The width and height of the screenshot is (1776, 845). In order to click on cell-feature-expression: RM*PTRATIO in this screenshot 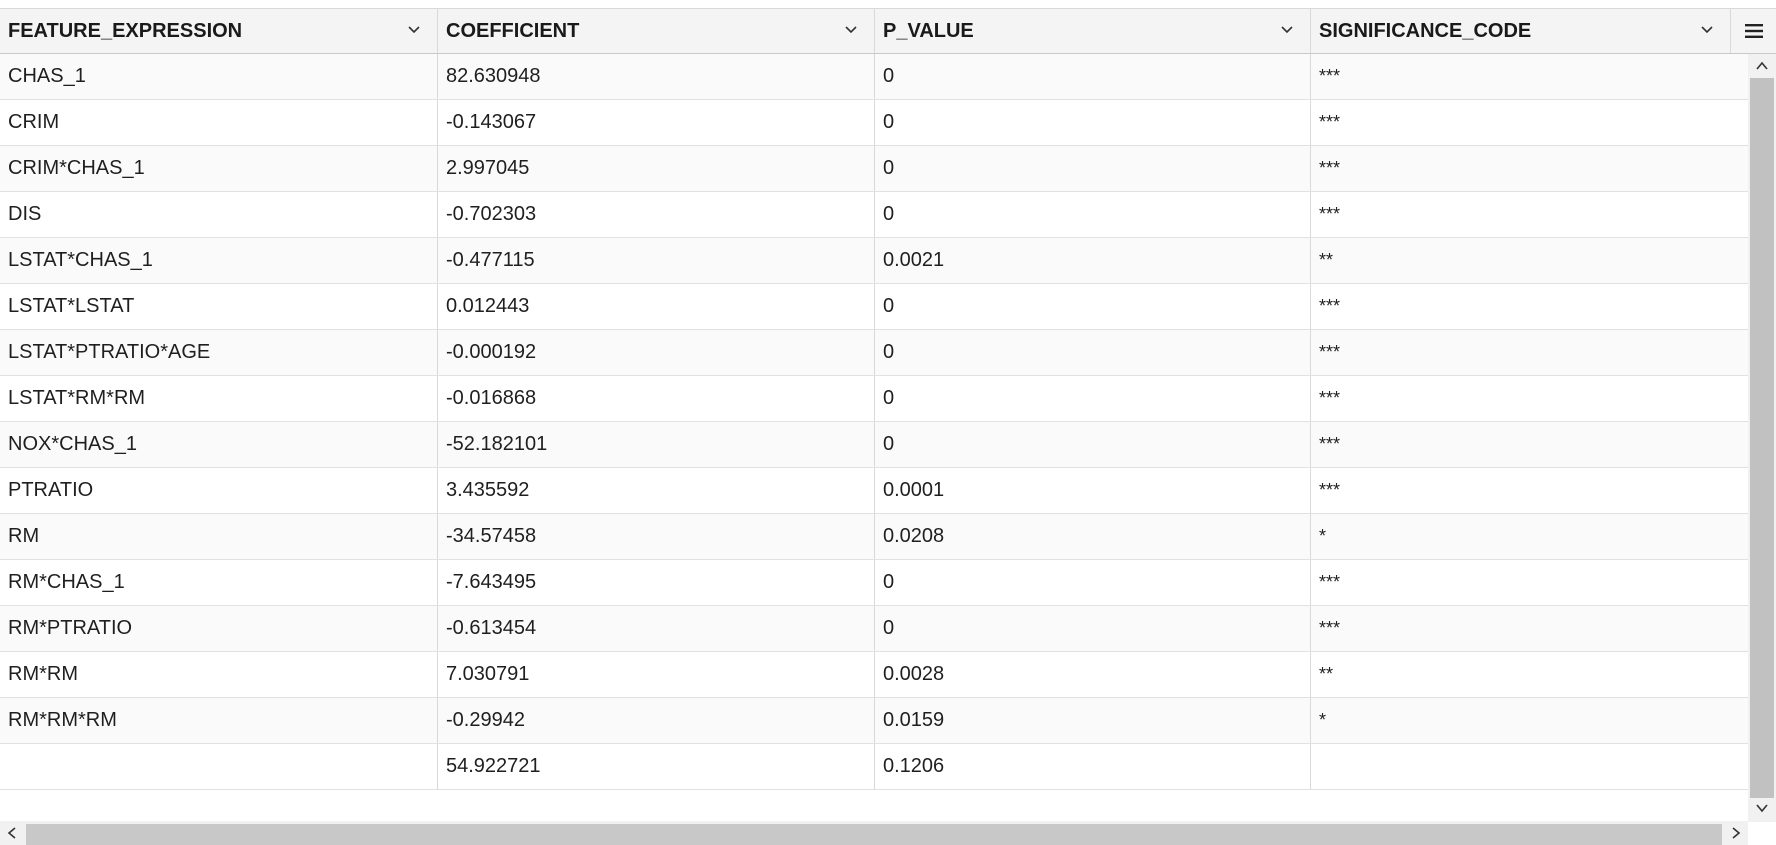, I will do `click(219, 628)`.